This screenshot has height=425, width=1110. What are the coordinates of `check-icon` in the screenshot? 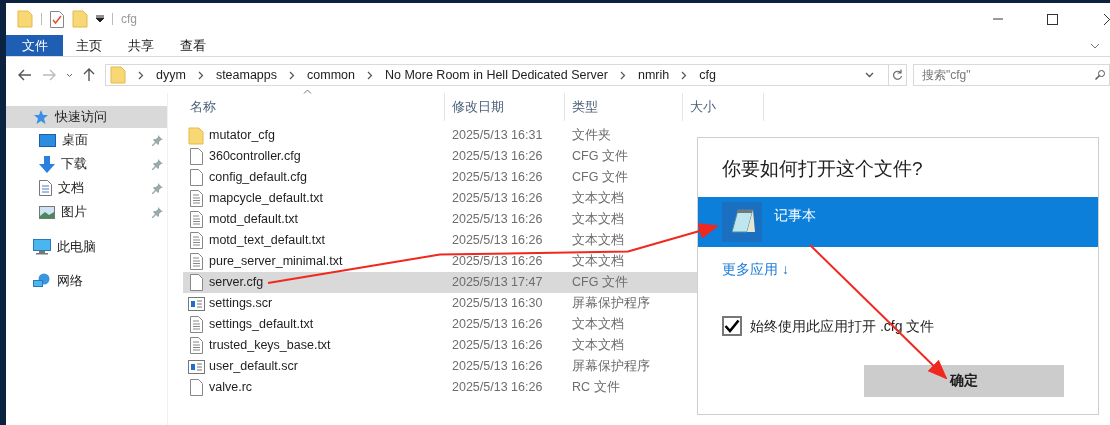 It's located at (732, 326).